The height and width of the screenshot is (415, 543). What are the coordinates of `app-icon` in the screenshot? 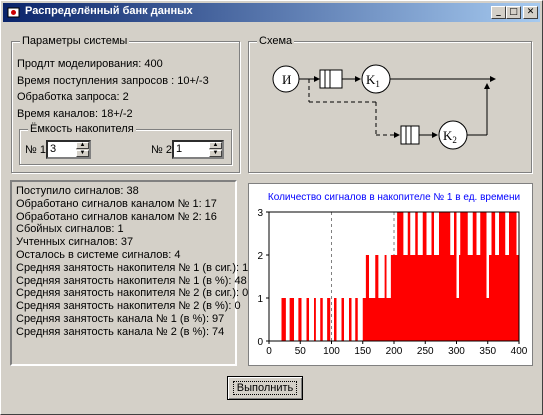 It's located at (13, 12).